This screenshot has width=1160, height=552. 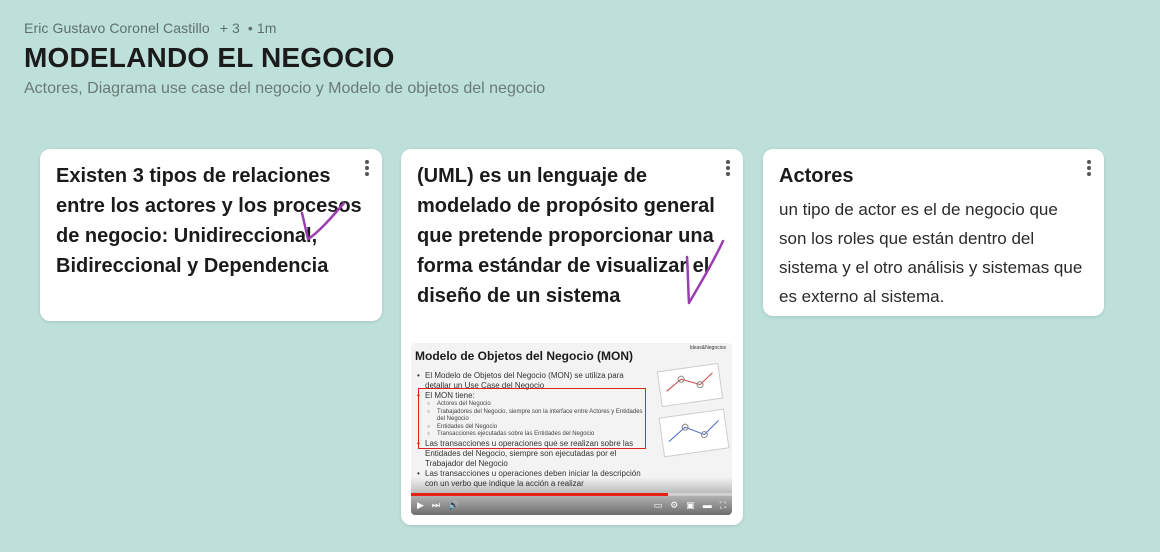 I want to click on video-controls: ▶ ⏭ 🔊 ▭ ⚙ ▣ ▬ ⛶, so click(x=571, y=505).